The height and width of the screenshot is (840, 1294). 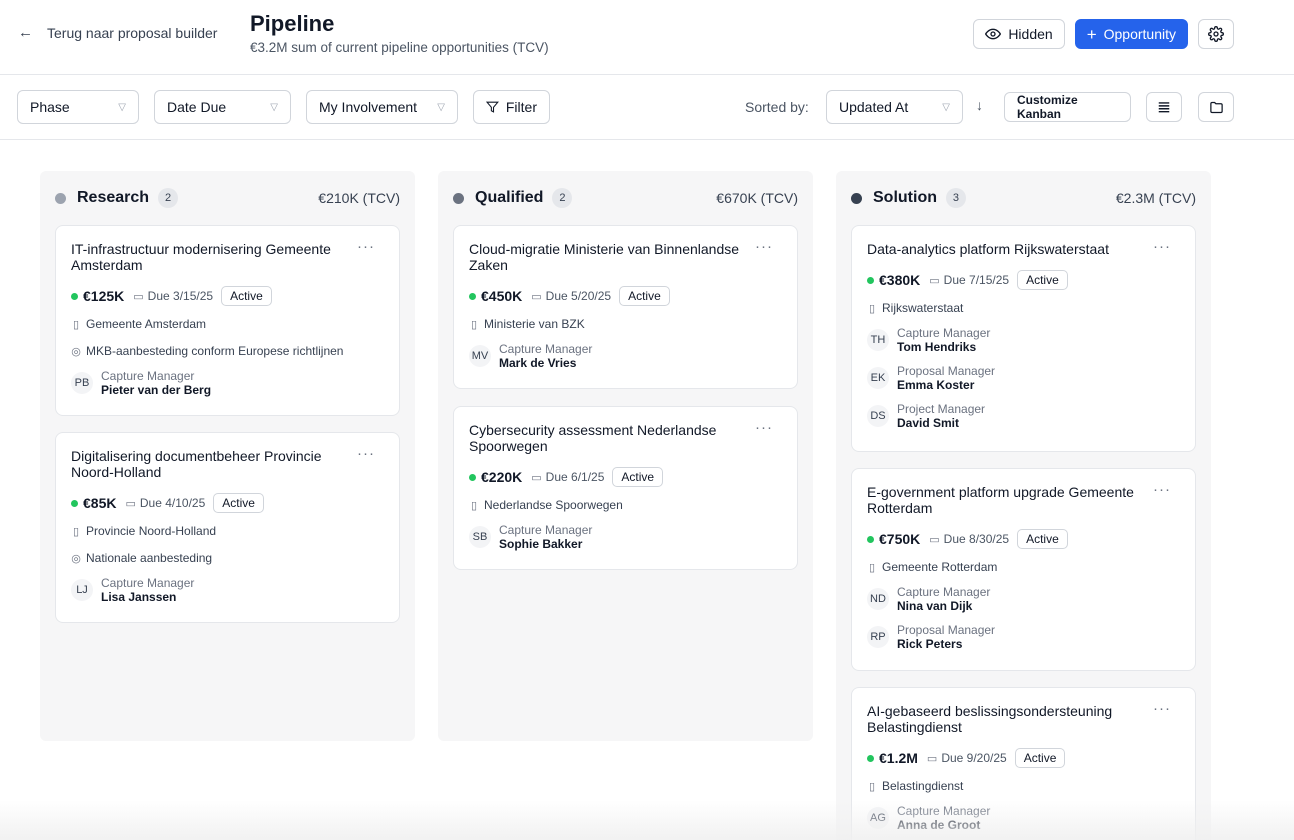 What do you see at coordinates (900, 539) in the screenshot?
I see `card-value: €750K` at bounding box center [900, 539].